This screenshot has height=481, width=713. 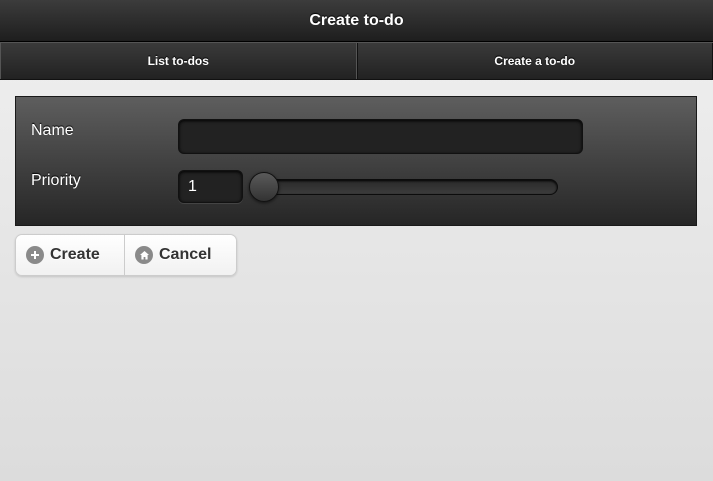 I want to click on plus-icon, so click(x=35, y=255).